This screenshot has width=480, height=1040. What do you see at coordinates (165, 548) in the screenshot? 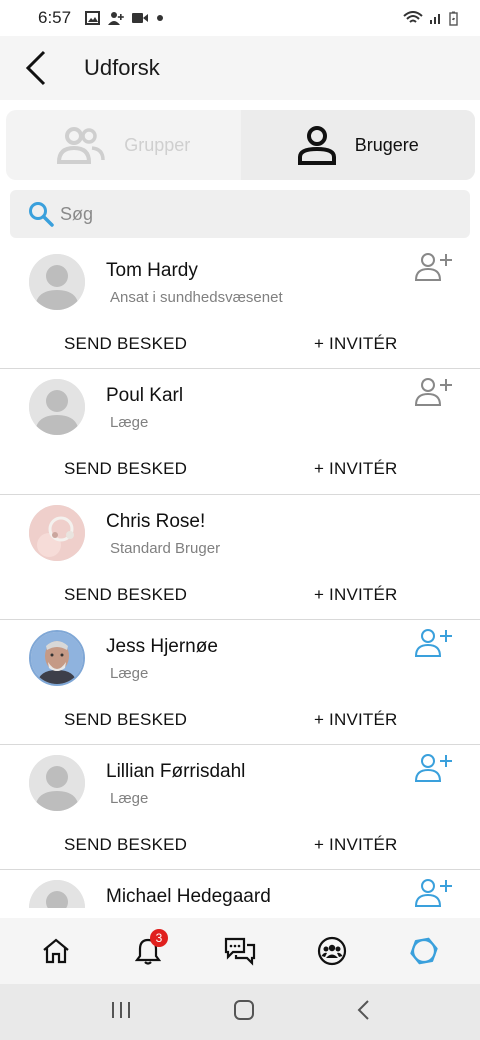
I see `user-role: Standard Bruger` at bounding box center [165, 548].